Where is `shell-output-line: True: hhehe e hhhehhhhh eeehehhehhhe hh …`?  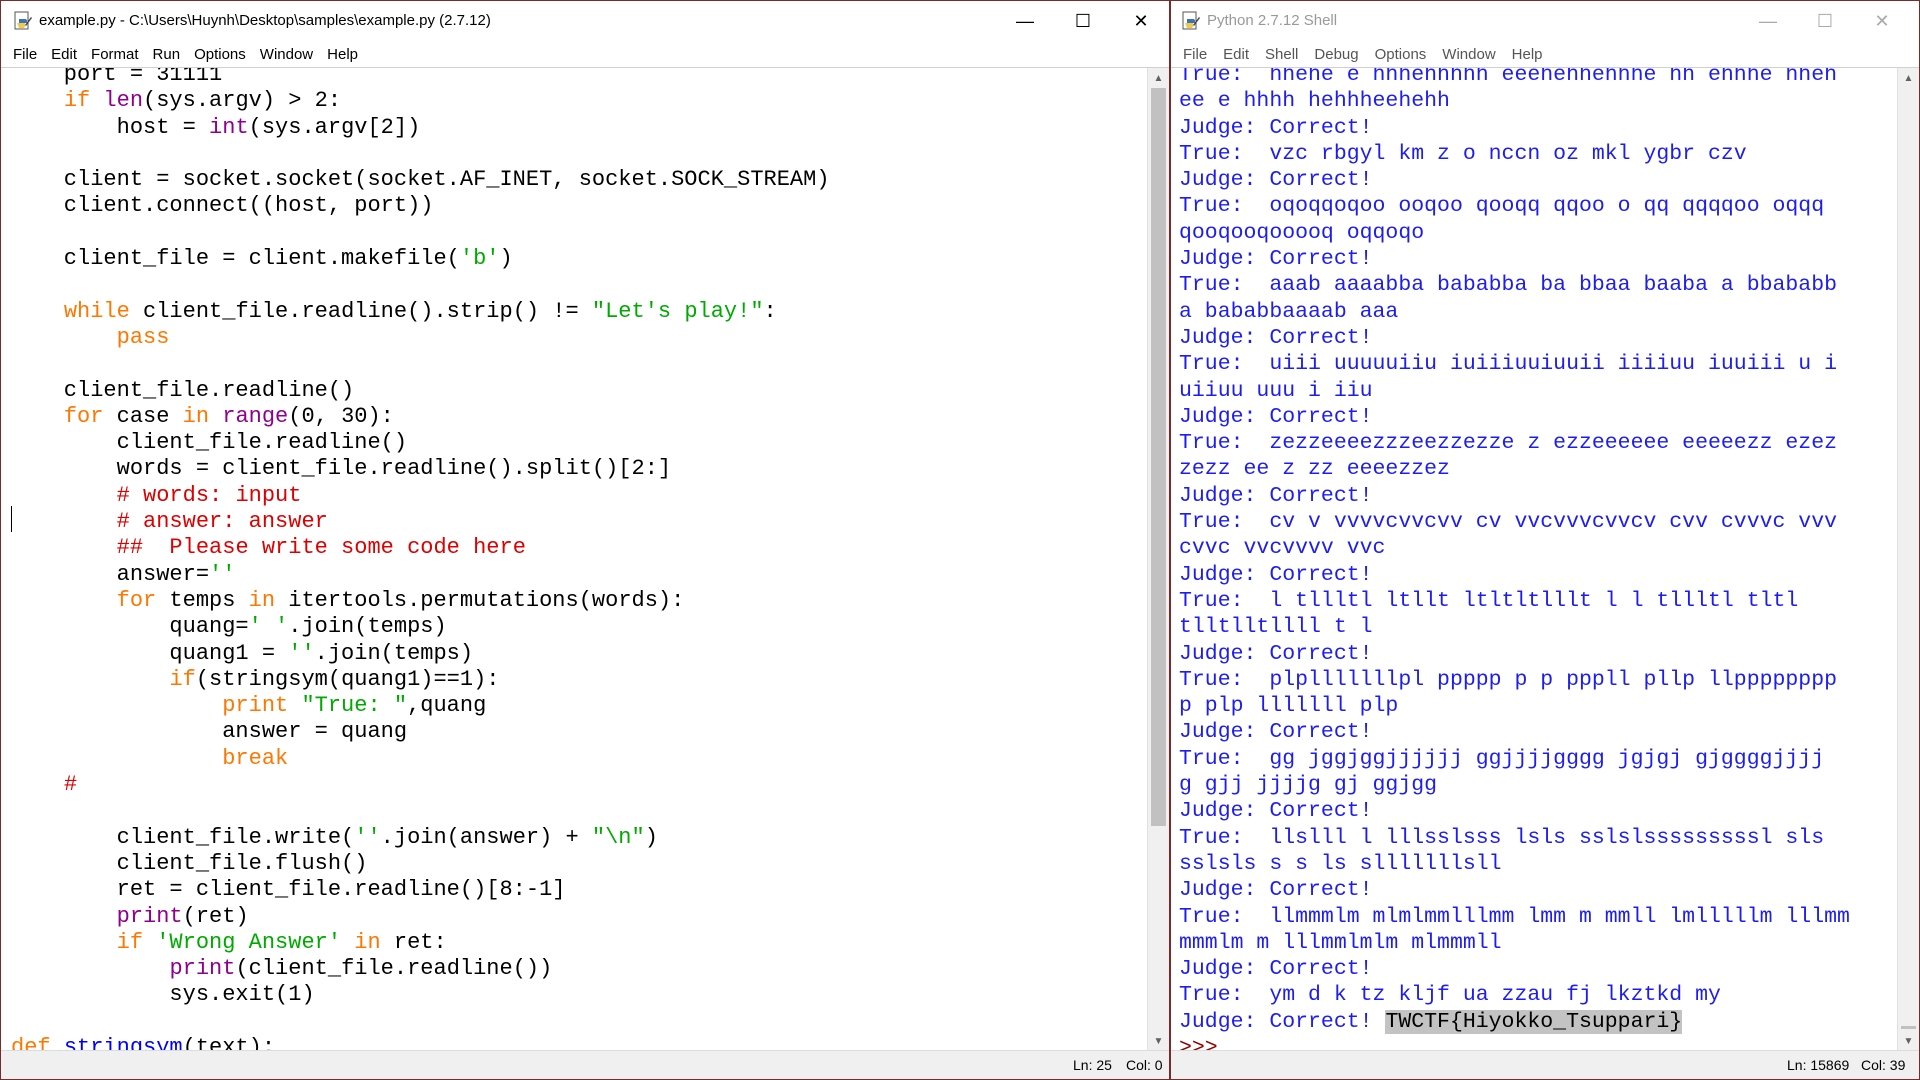 shell-output-line: True: hhehe e hhhehhhhh eeehehhehhhe hh … is located at coordinates (1508, 77).